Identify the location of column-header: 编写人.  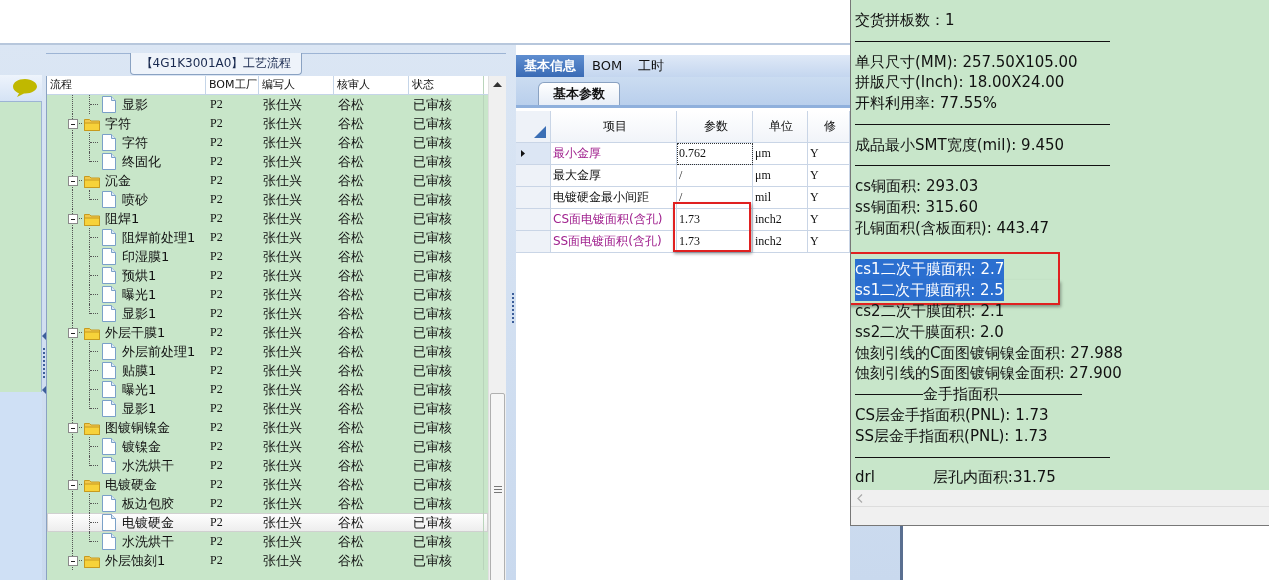
(296, 85).